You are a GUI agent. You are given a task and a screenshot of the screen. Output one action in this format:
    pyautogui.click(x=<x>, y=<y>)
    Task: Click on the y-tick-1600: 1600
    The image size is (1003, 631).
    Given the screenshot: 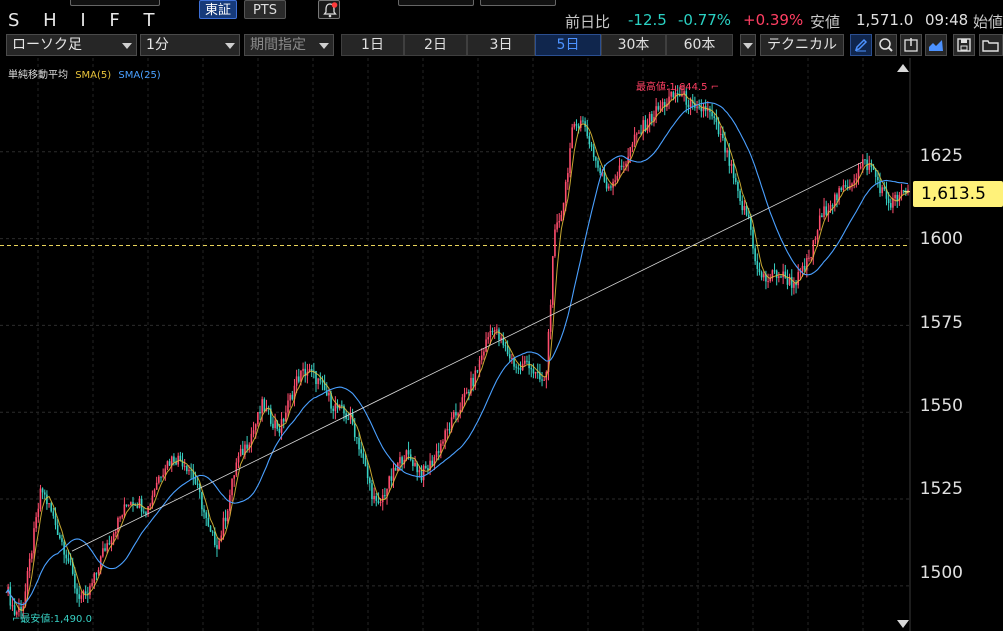 What is the action you would take?
    pyautogui.click(x=941, y=239)
    